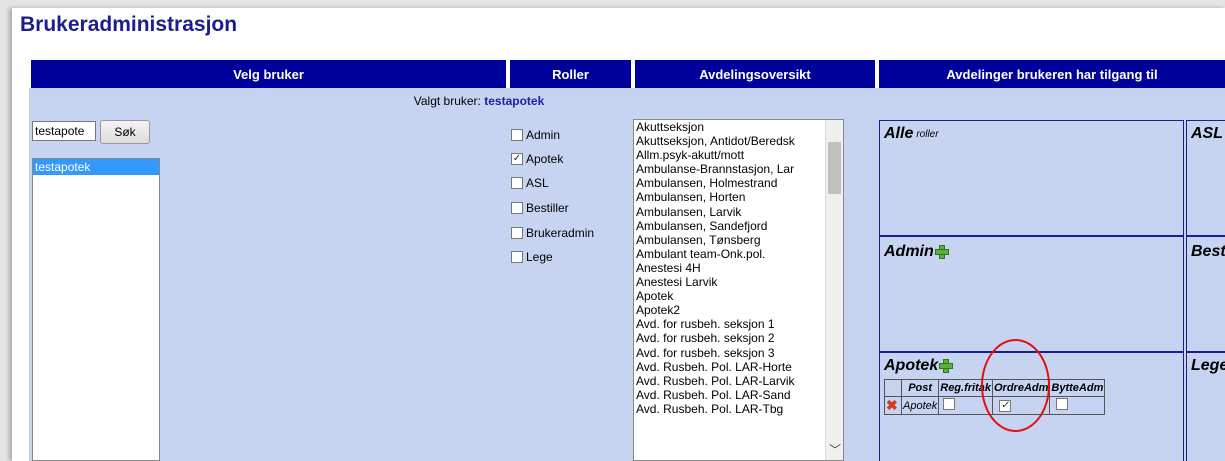 Image resolution: width=1225 pixels, height=461 pixels. I want to click on checkbox-checked: ✓, so click(517, 159).